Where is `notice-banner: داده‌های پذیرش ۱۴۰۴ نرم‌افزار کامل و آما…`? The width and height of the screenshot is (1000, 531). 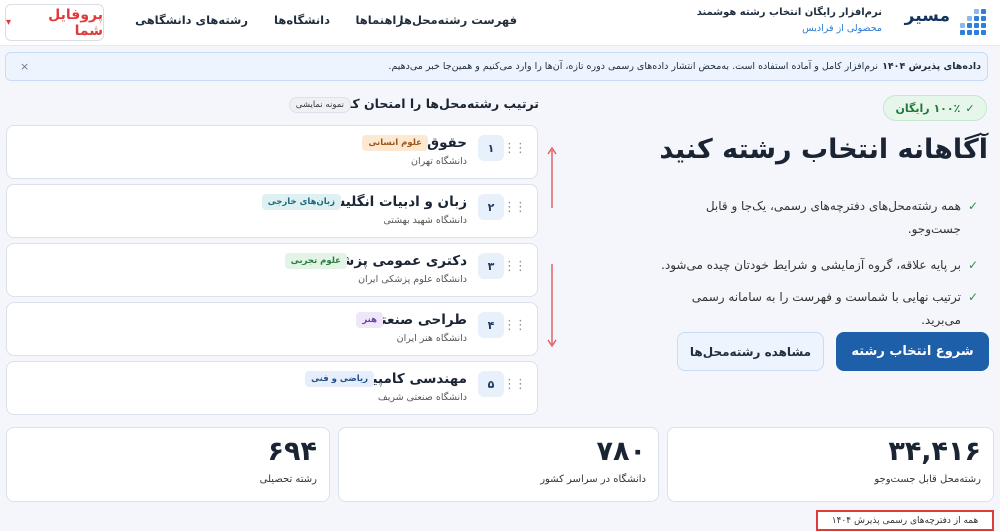
notice-banner: داده‌های پذیرش ۱۴۰۴ نرم‌افزار کامل و آما… is located at coordinates (496, 66).